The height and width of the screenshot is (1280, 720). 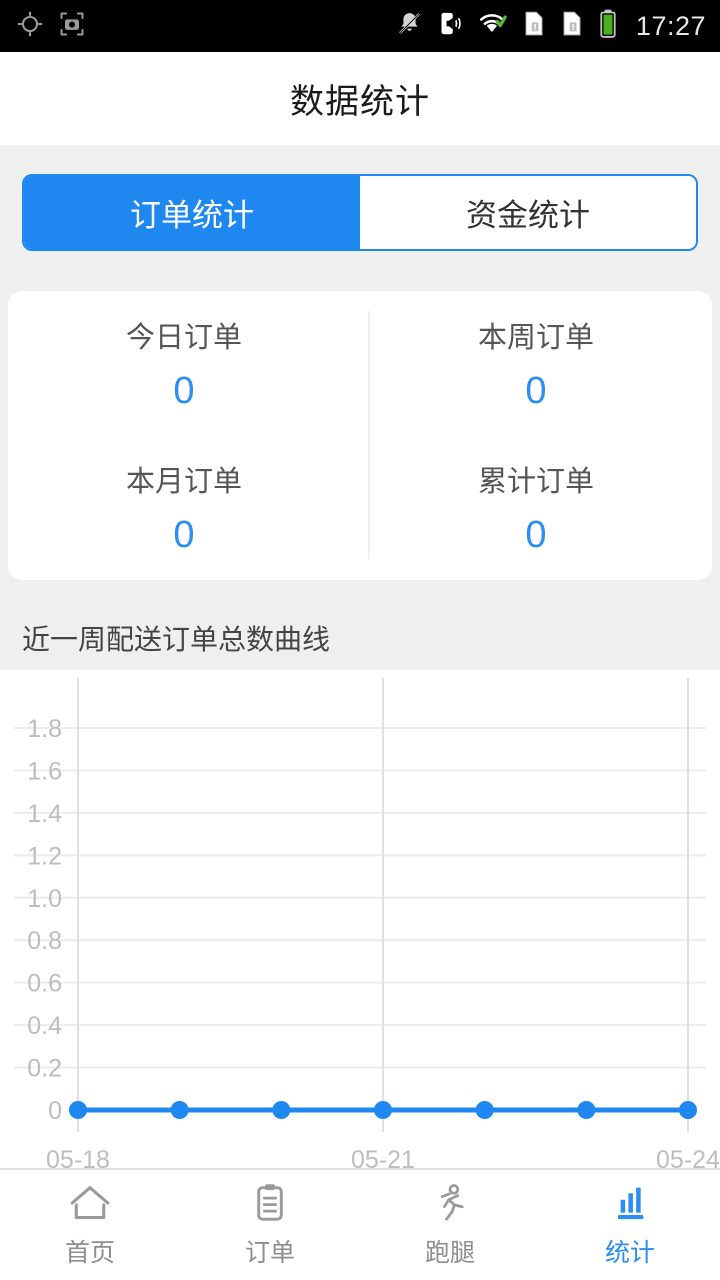 What do you see at coordinates (269, 1252) in the screenshot?
I see `nav-item-orders-label: 订单` at bounding box center [269, 1252].